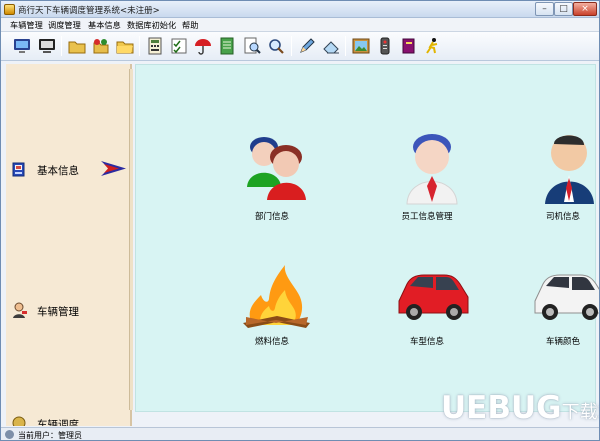  Describe the element at coordinates (276, 296) in the screenshot. I see `fuel-icon` at that location.